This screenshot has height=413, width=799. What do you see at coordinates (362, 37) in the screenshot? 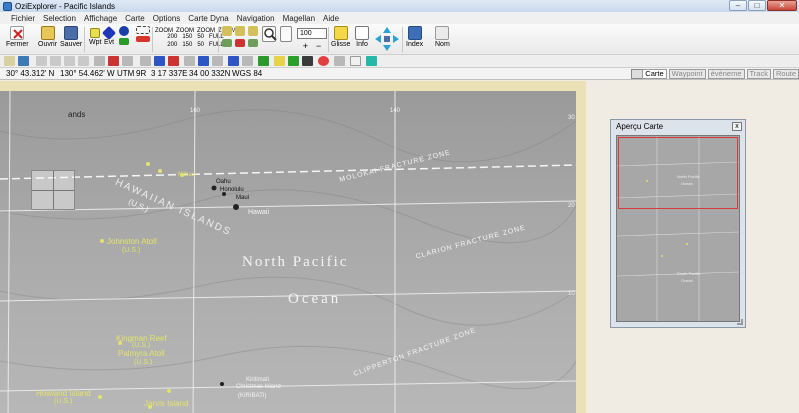
I see `info-button: Info` at bounding box center [362, 37].